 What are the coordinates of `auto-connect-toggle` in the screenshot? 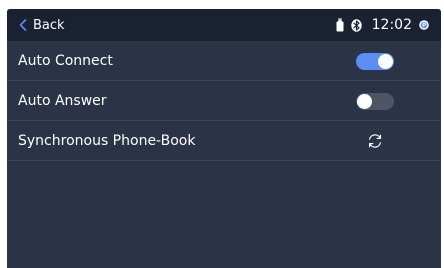 It's located at (375, 61).